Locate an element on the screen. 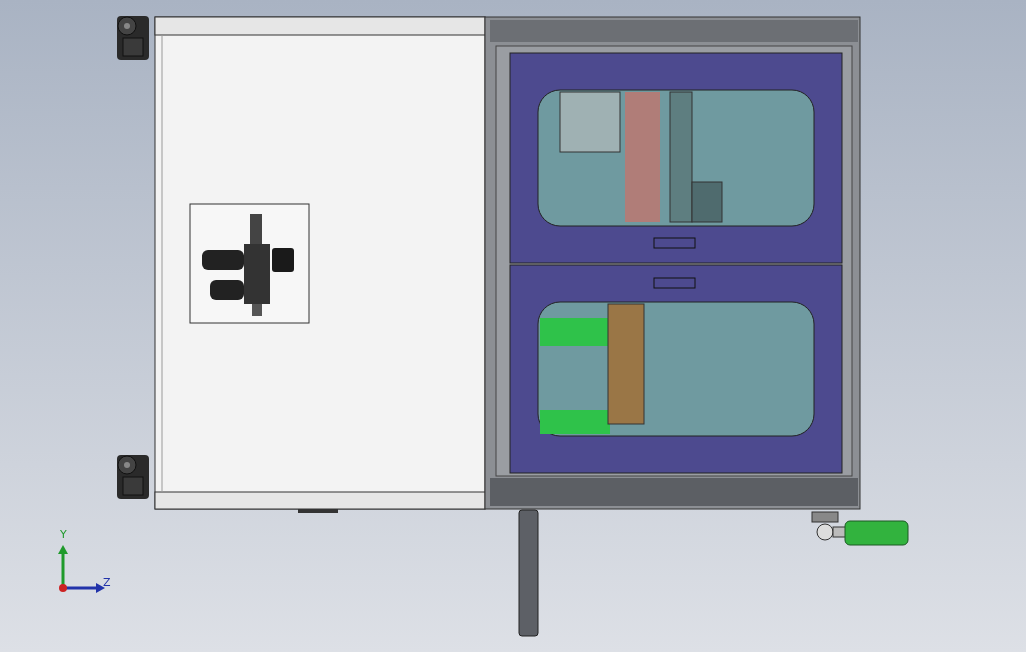  z-axis-label: Z is located at coordinates (107, 582).